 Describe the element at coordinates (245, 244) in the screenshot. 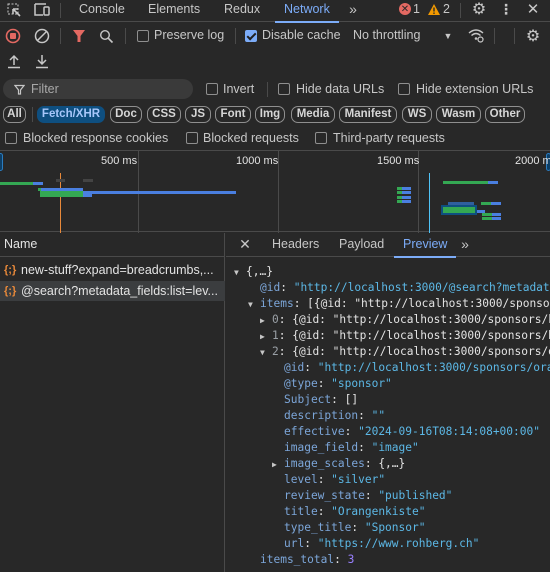

I see `close-detail-icon: ✕` at that location.